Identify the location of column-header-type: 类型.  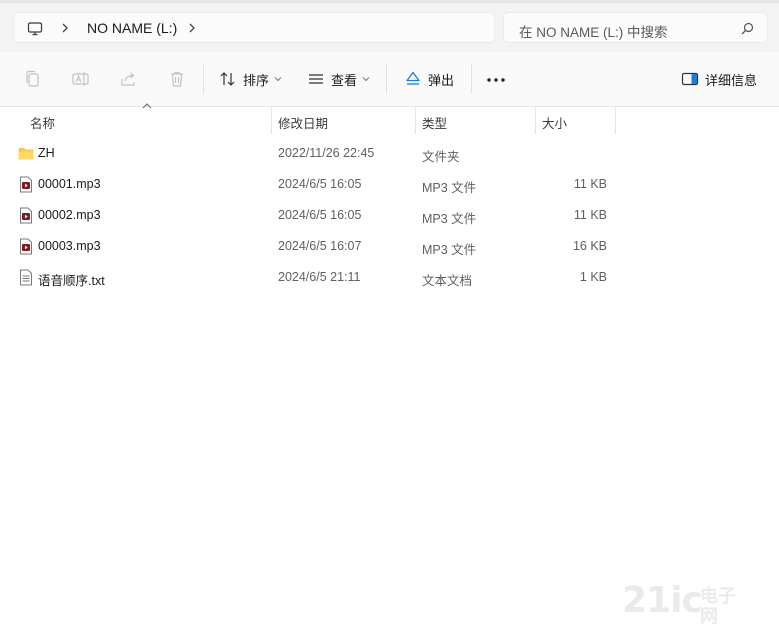
(434, 122).